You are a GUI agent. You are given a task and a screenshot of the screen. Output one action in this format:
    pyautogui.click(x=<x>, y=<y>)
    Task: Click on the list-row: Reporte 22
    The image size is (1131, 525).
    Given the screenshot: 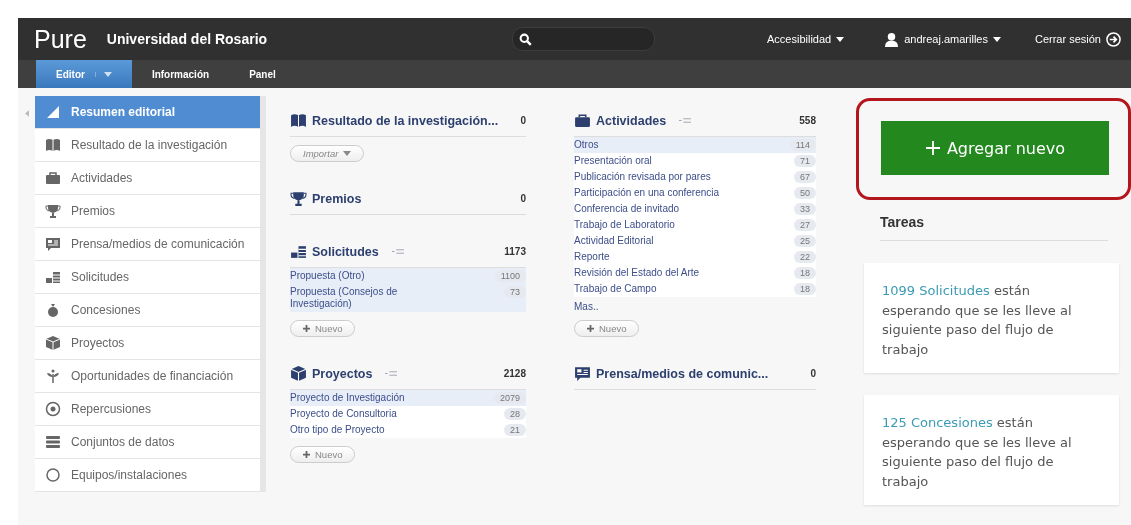 What is the action you would take?
    pyautogui.click(x=695, y=257)
    